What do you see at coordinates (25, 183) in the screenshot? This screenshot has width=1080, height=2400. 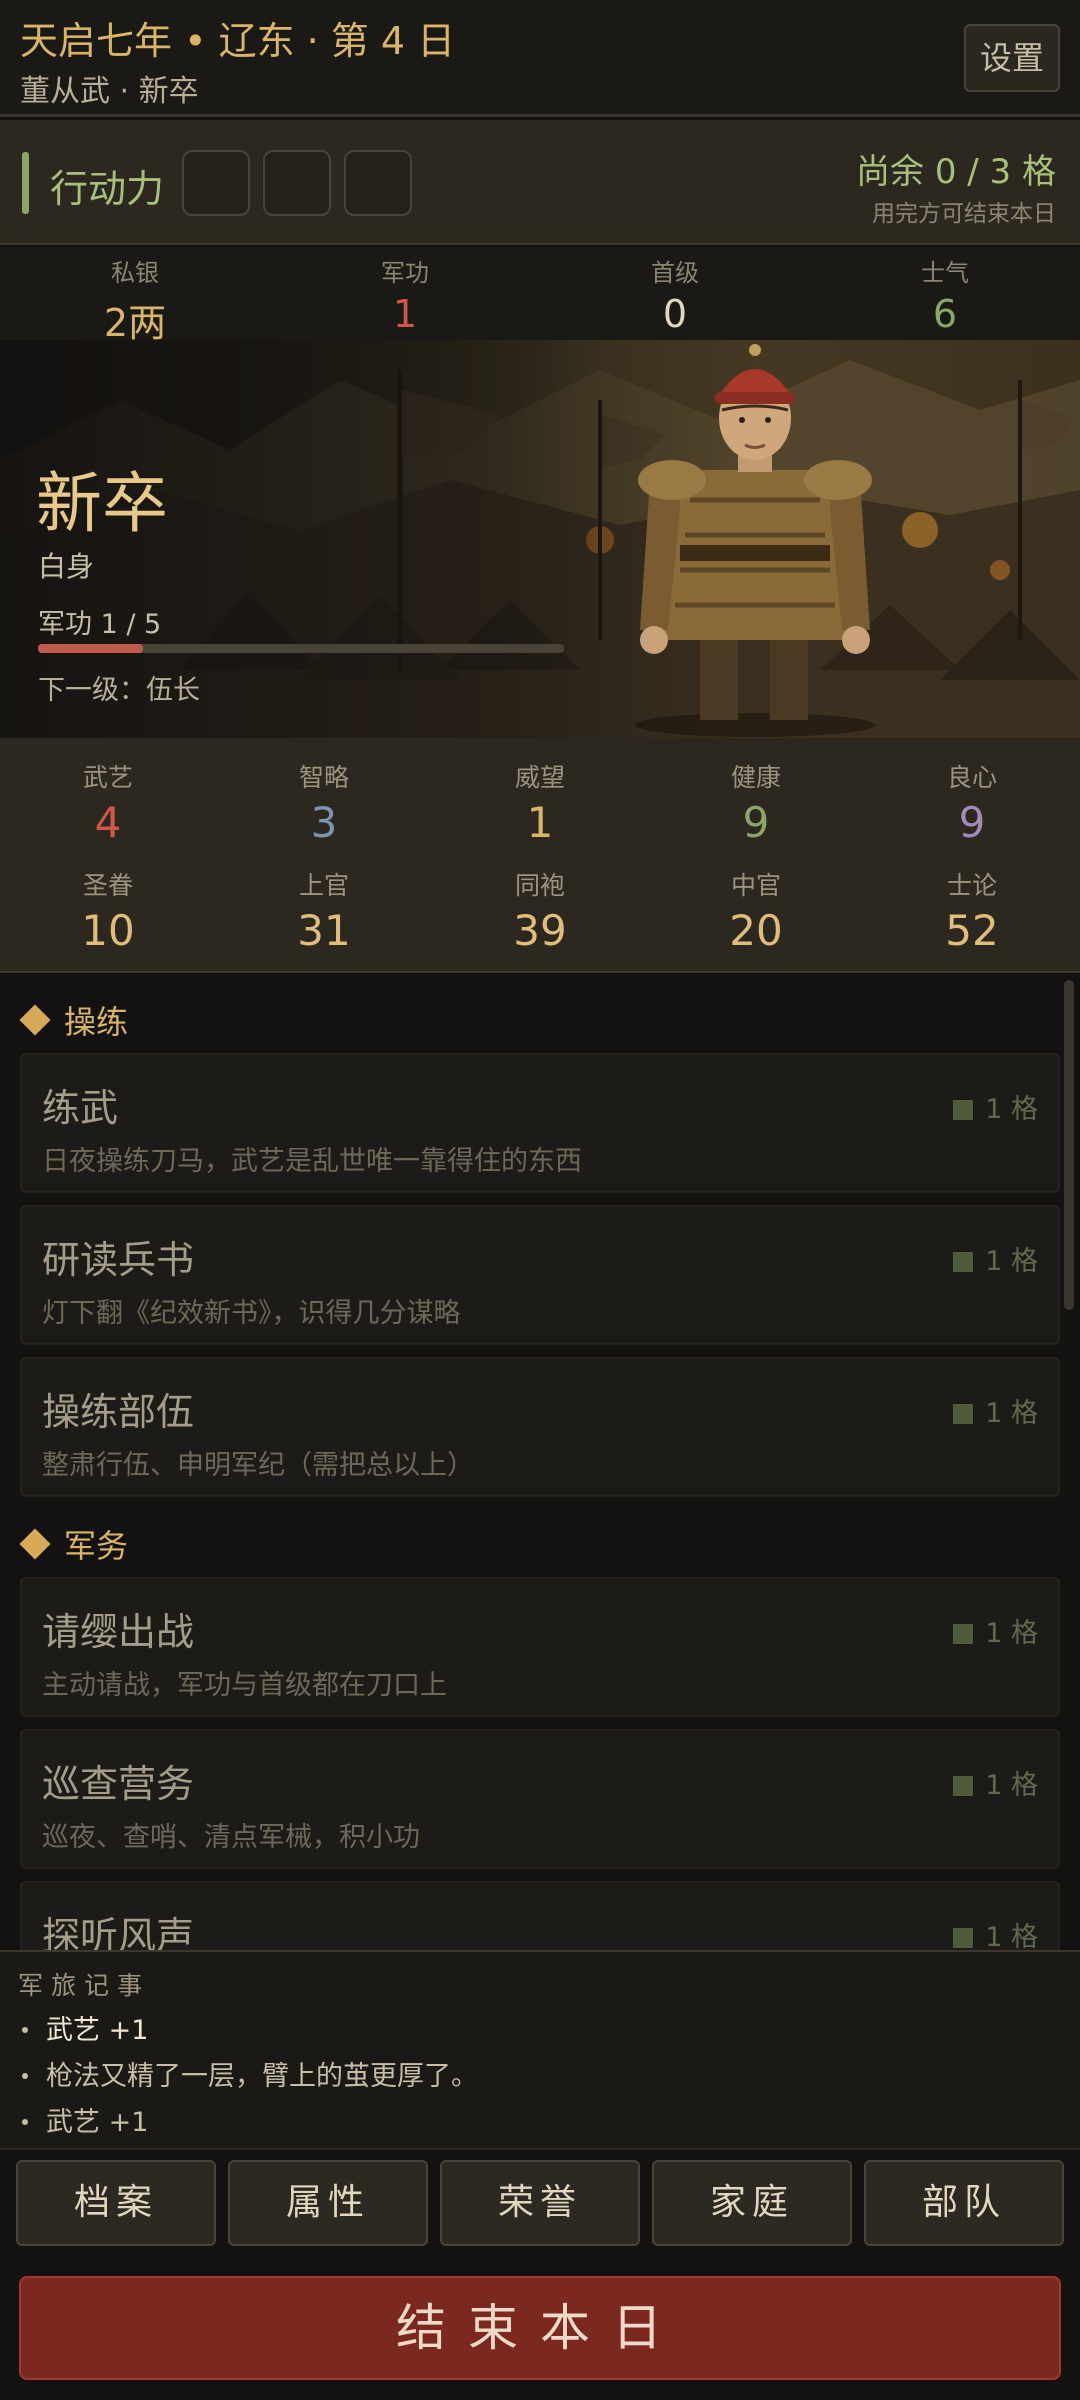 I see `action-accent-bar` at bounding box center [25, 183].